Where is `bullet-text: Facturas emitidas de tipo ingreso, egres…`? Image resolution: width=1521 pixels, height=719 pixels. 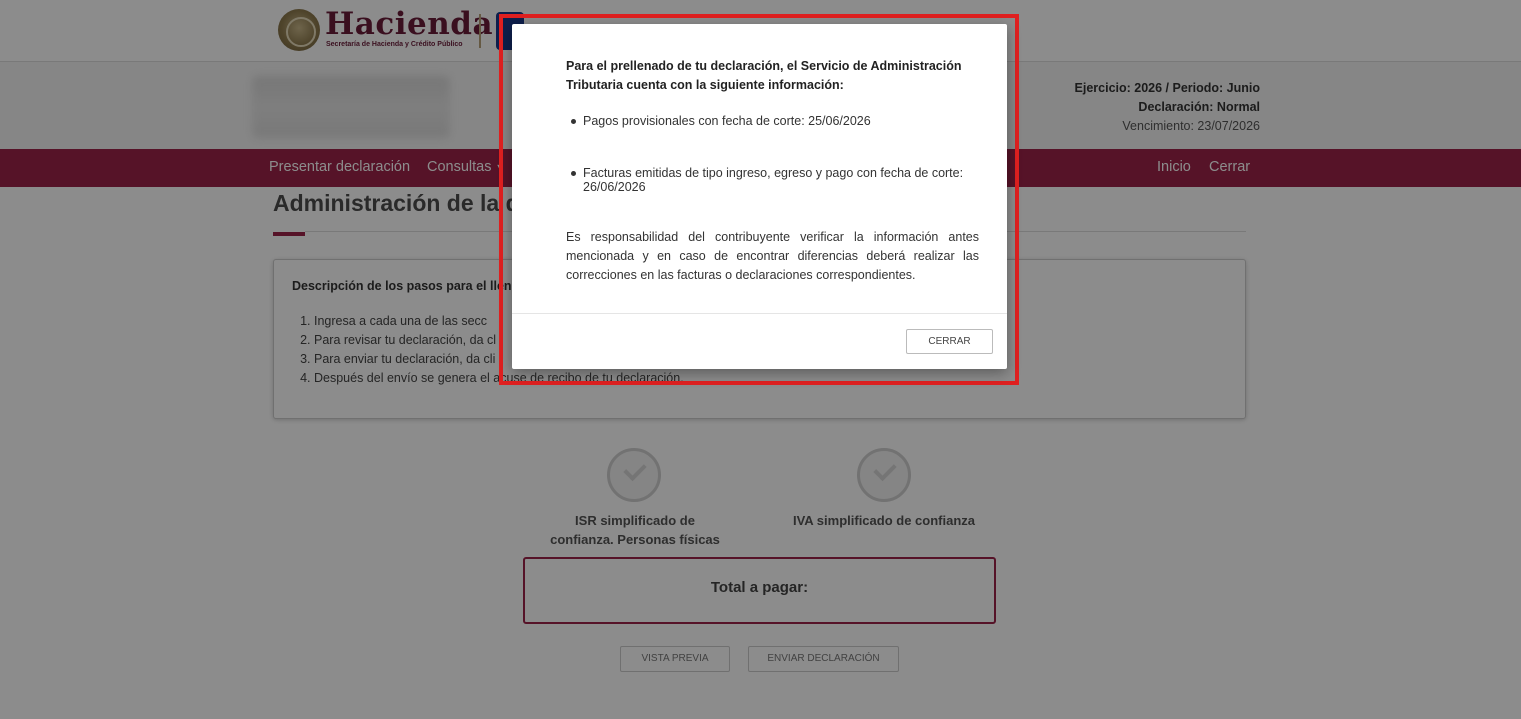 bullet-text: Facturas emitidas de tipo ingreso, egres… is located at coordinates (773, 180).